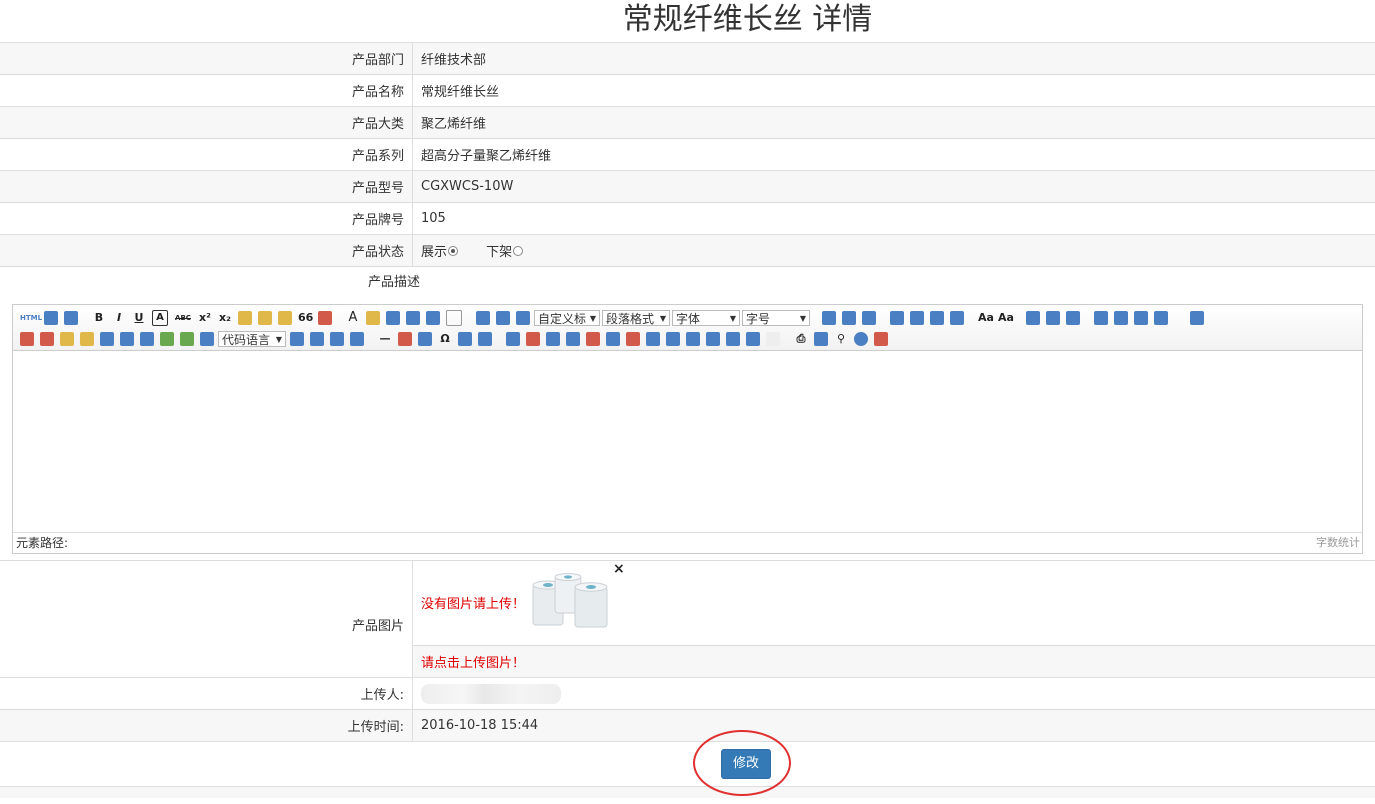  Describe the element at coordinates (187, 338) in the screenshot. I see `google-map-icon` at that location.